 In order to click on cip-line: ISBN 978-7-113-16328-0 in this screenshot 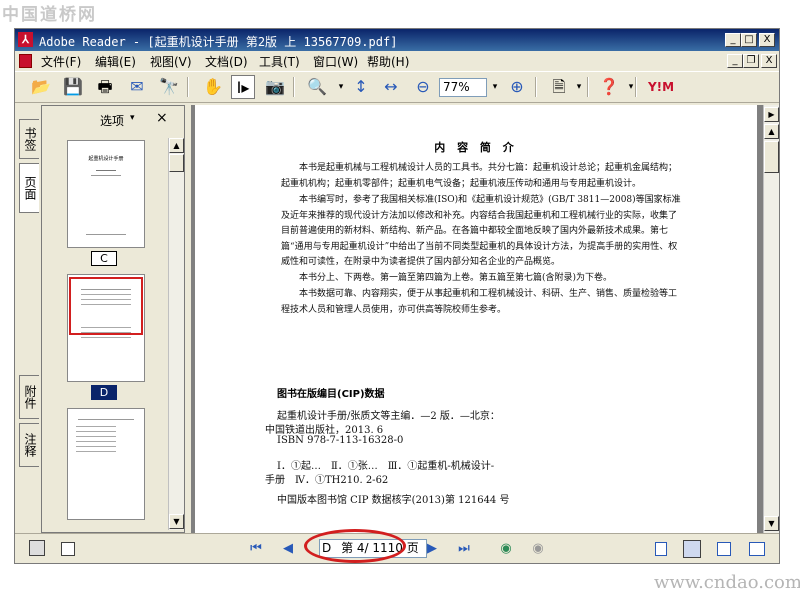, I will do `click(340, 440)`.